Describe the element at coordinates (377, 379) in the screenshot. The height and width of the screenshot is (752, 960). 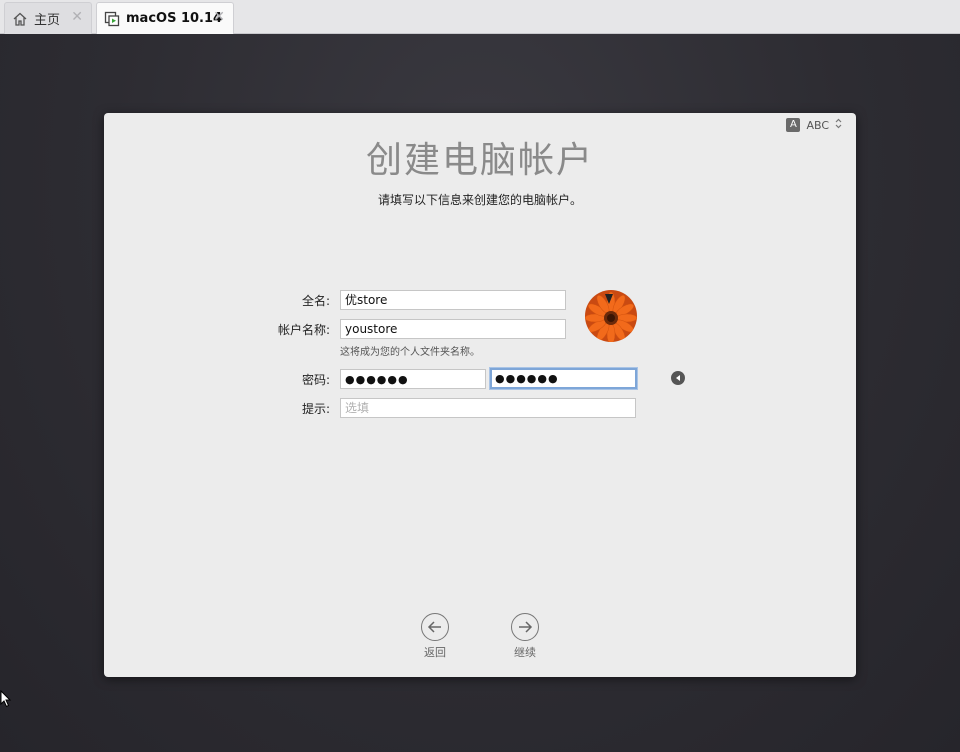
I see `password-value: ●●●●●●` at that location.